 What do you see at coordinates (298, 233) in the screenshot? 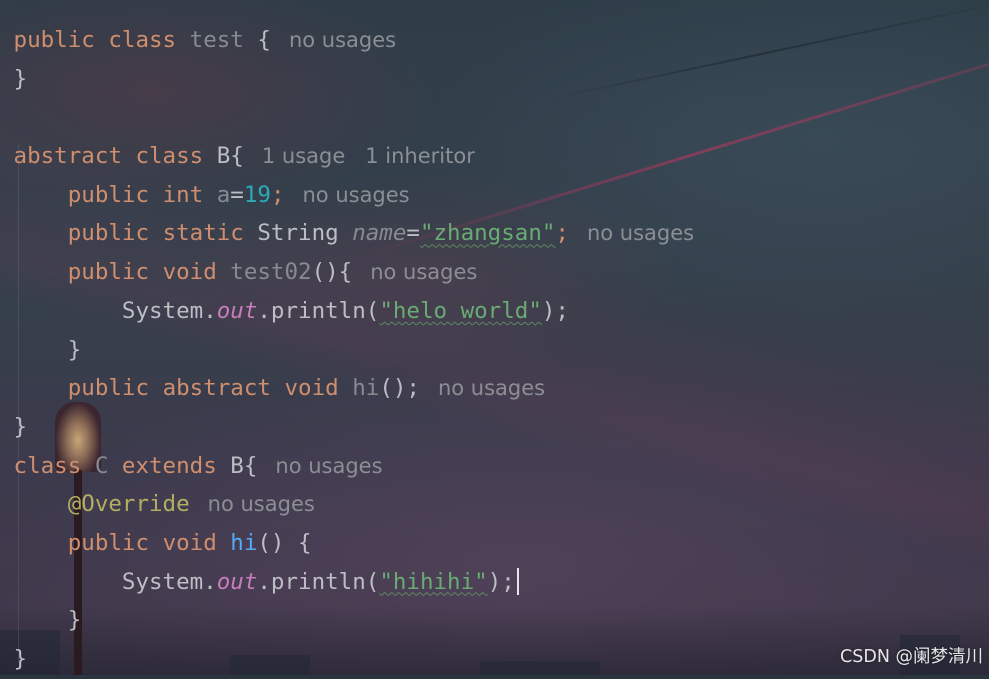
I see `type-string: String` at bounding box center [298, 233].